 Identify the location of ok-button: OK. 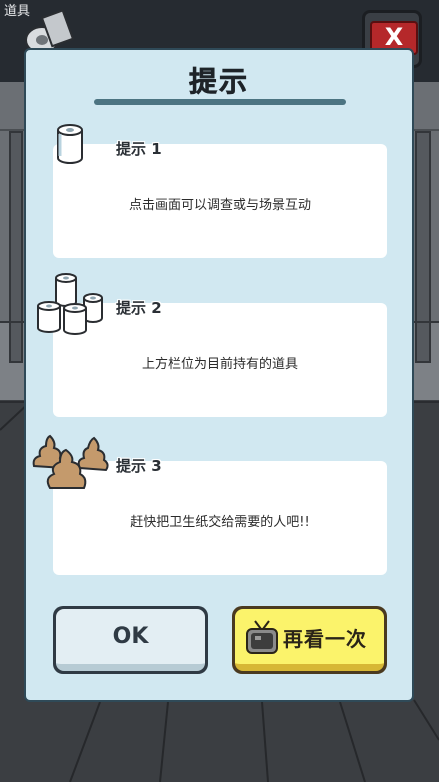
(130, 640).